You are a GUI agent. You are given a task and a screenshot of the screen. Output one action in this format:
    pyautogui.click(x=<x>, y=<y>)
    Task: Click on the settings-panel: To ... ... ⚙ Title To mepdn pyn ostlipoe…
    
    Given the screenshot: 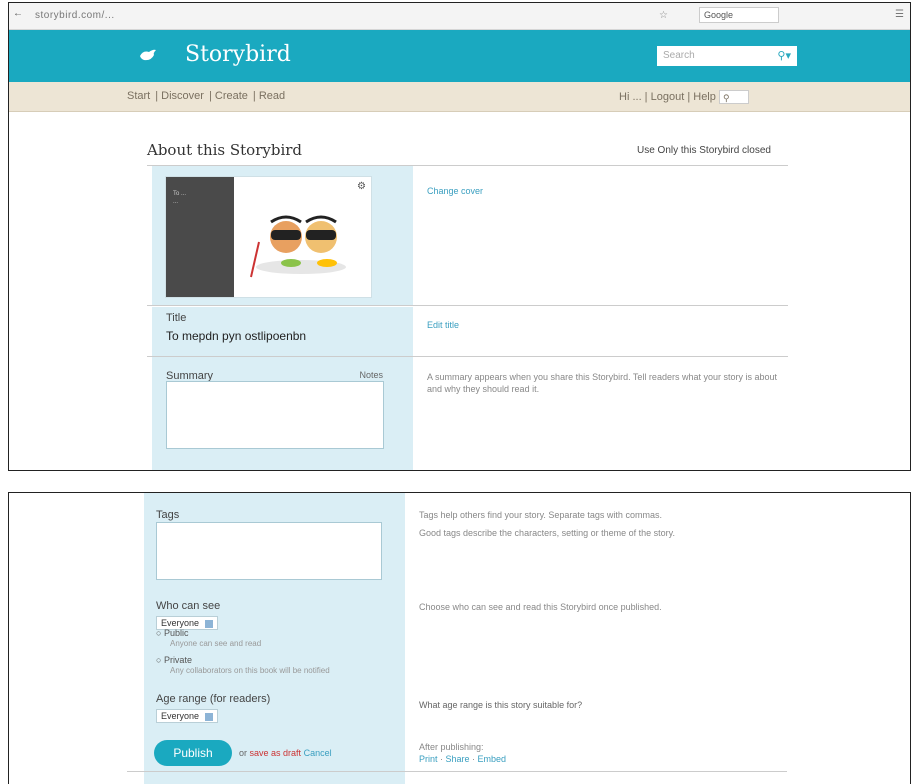 What is the action you would take?
    pyautogui.click(x=282, y=318)
    